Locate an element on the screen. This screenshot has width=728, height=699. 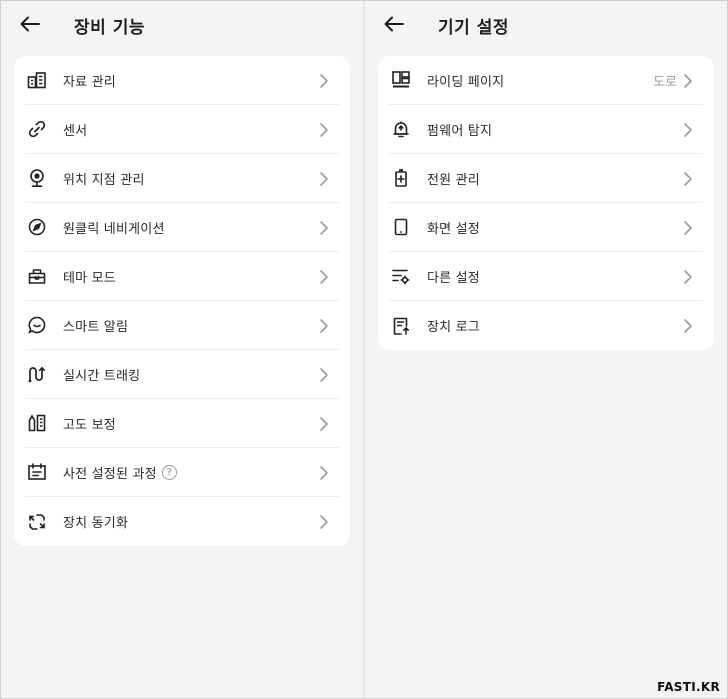
list-item-power-management: 전원 관리 is located at coordinates (546, 178).